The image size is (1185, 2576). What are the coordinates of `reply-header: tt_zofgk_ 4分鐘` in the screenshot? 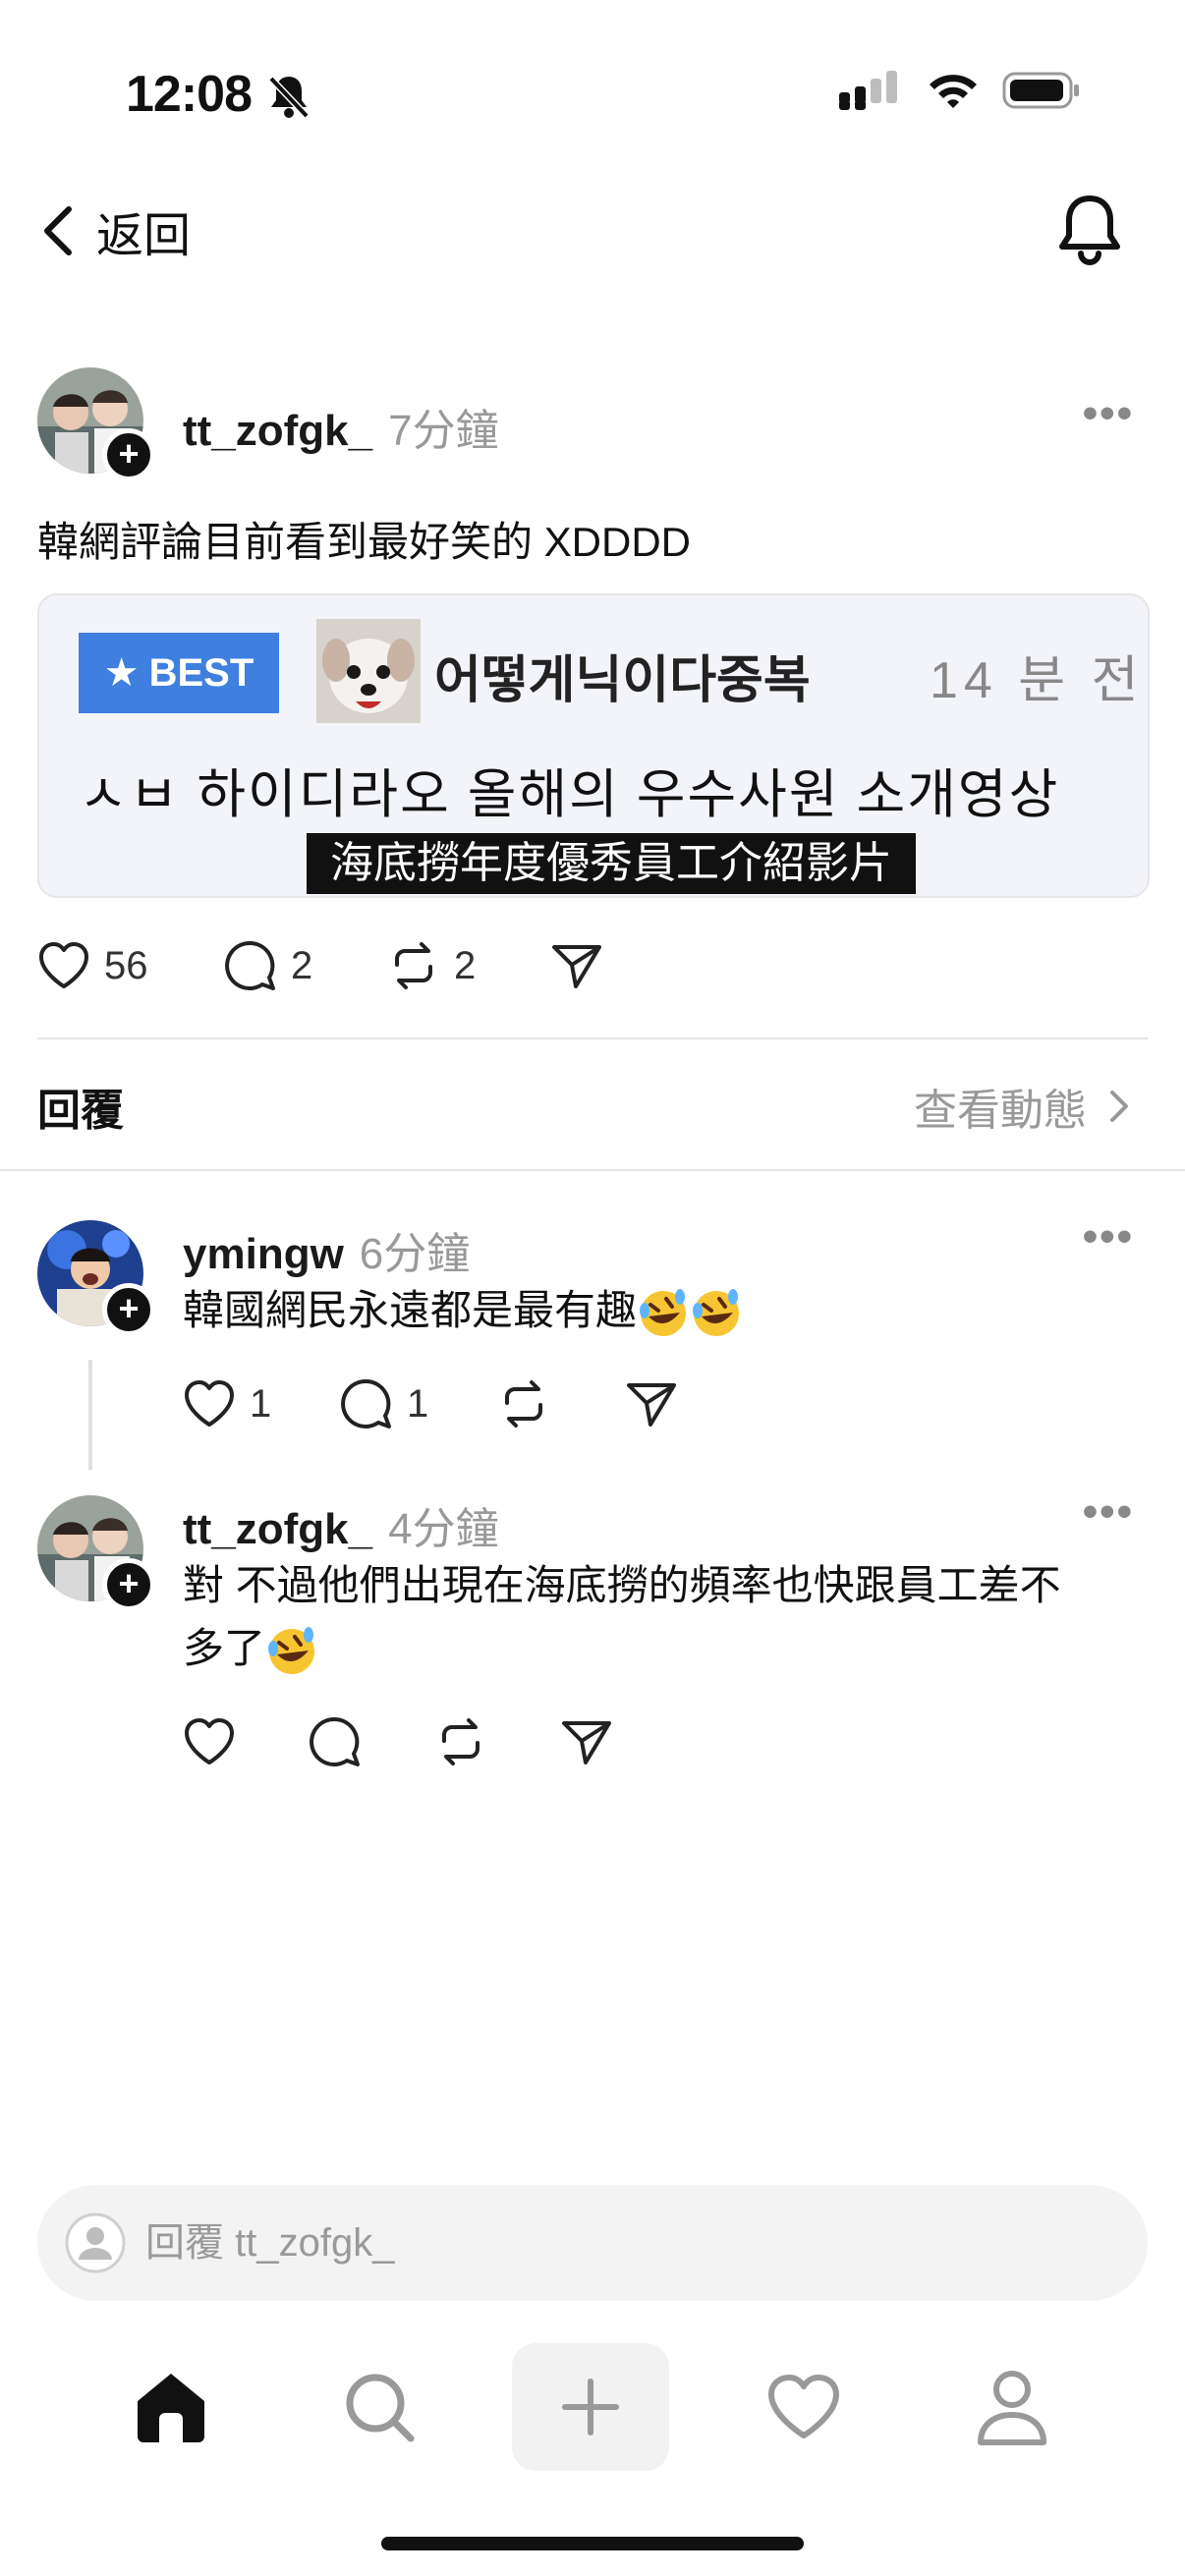 It's located at (341, 1524).